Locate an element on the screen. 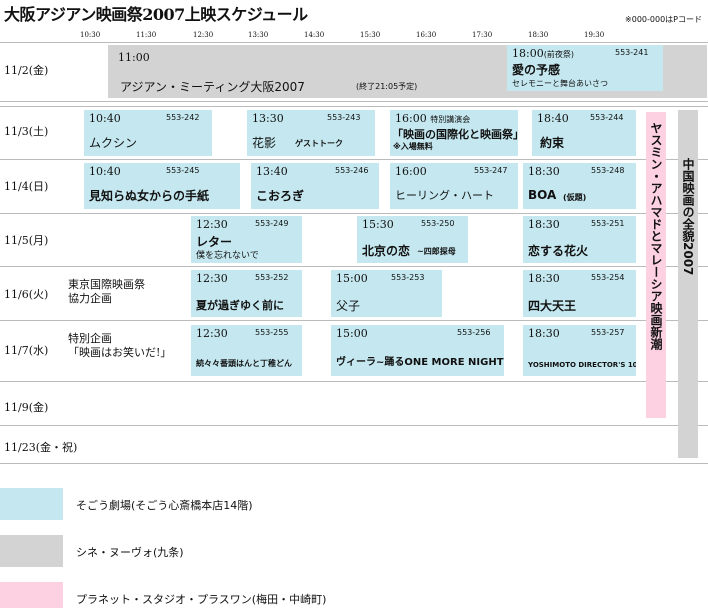 Image resolution: width=708 pixels, height=614 pixels. date-label: 11/6(火) is located at coordinates (26, 294).